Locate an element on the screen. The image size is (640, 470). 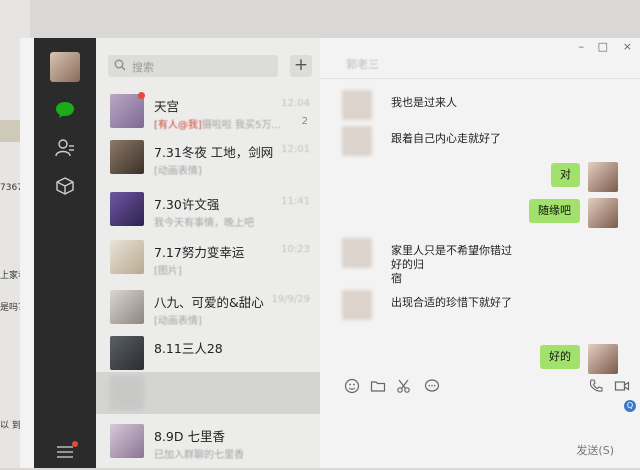
video-icon is located at coordinates (622, 386).